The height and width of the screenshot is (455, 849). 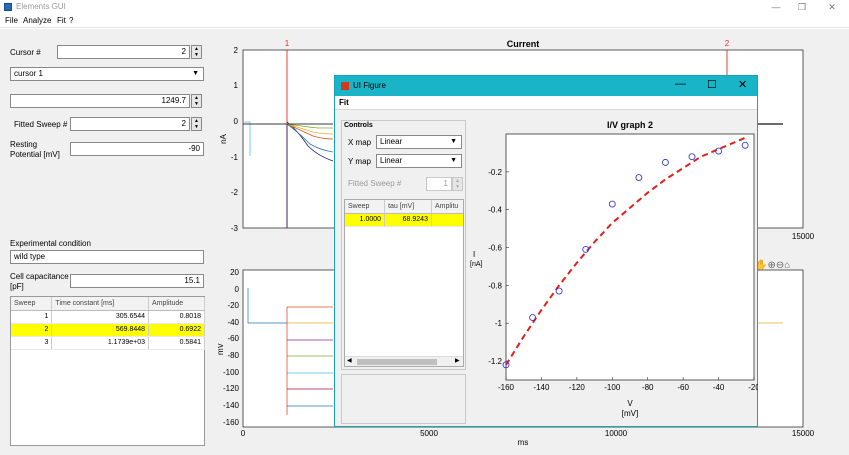 What do you see at coordinates (35, 154) in the screenshot?
I see `resting-potential-label-2: Potential [mV]` at bounding box center [35, 154].